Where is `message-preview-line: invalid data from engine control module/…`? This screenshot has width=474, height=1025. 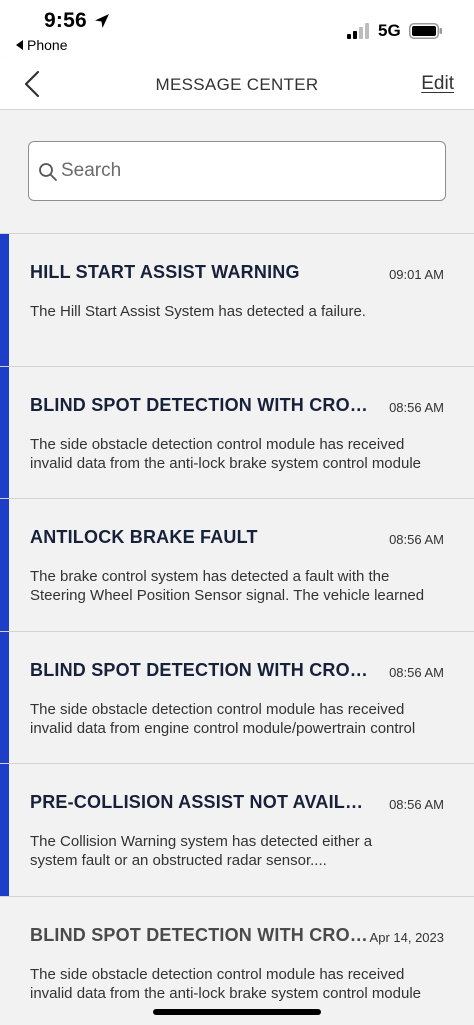
message-preview-line: invalid data from engine control module/… is located at coordinates (223, 728).